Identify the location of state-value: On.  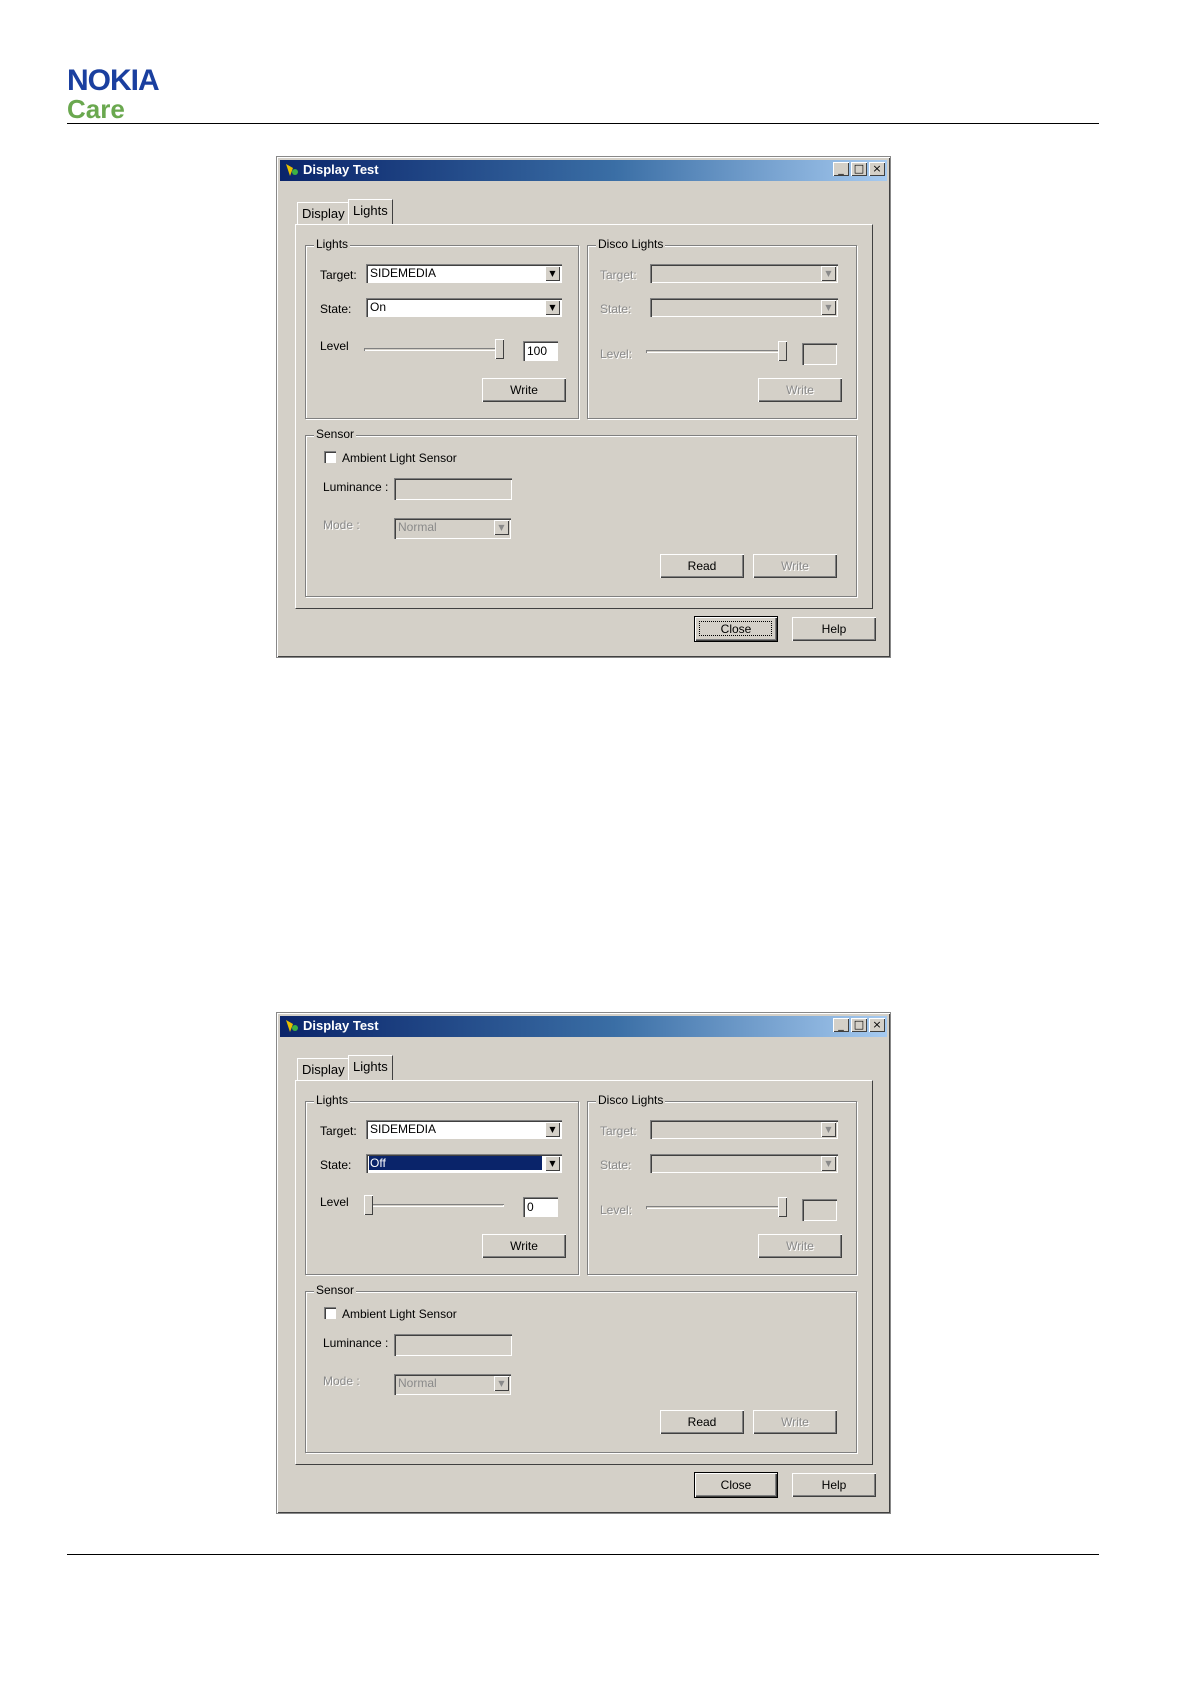
(378, 307).